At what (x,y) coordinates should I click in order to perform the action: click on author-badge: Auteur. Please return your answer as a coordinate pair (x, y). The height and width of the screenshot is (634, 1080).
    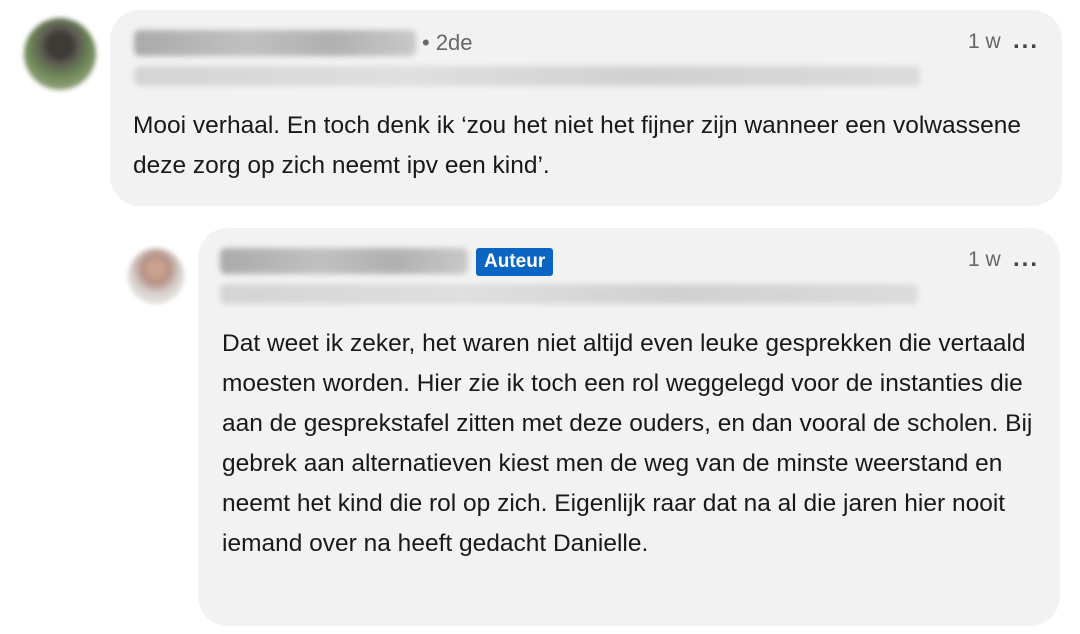
    Looking at the image, I should click on (515, 262).